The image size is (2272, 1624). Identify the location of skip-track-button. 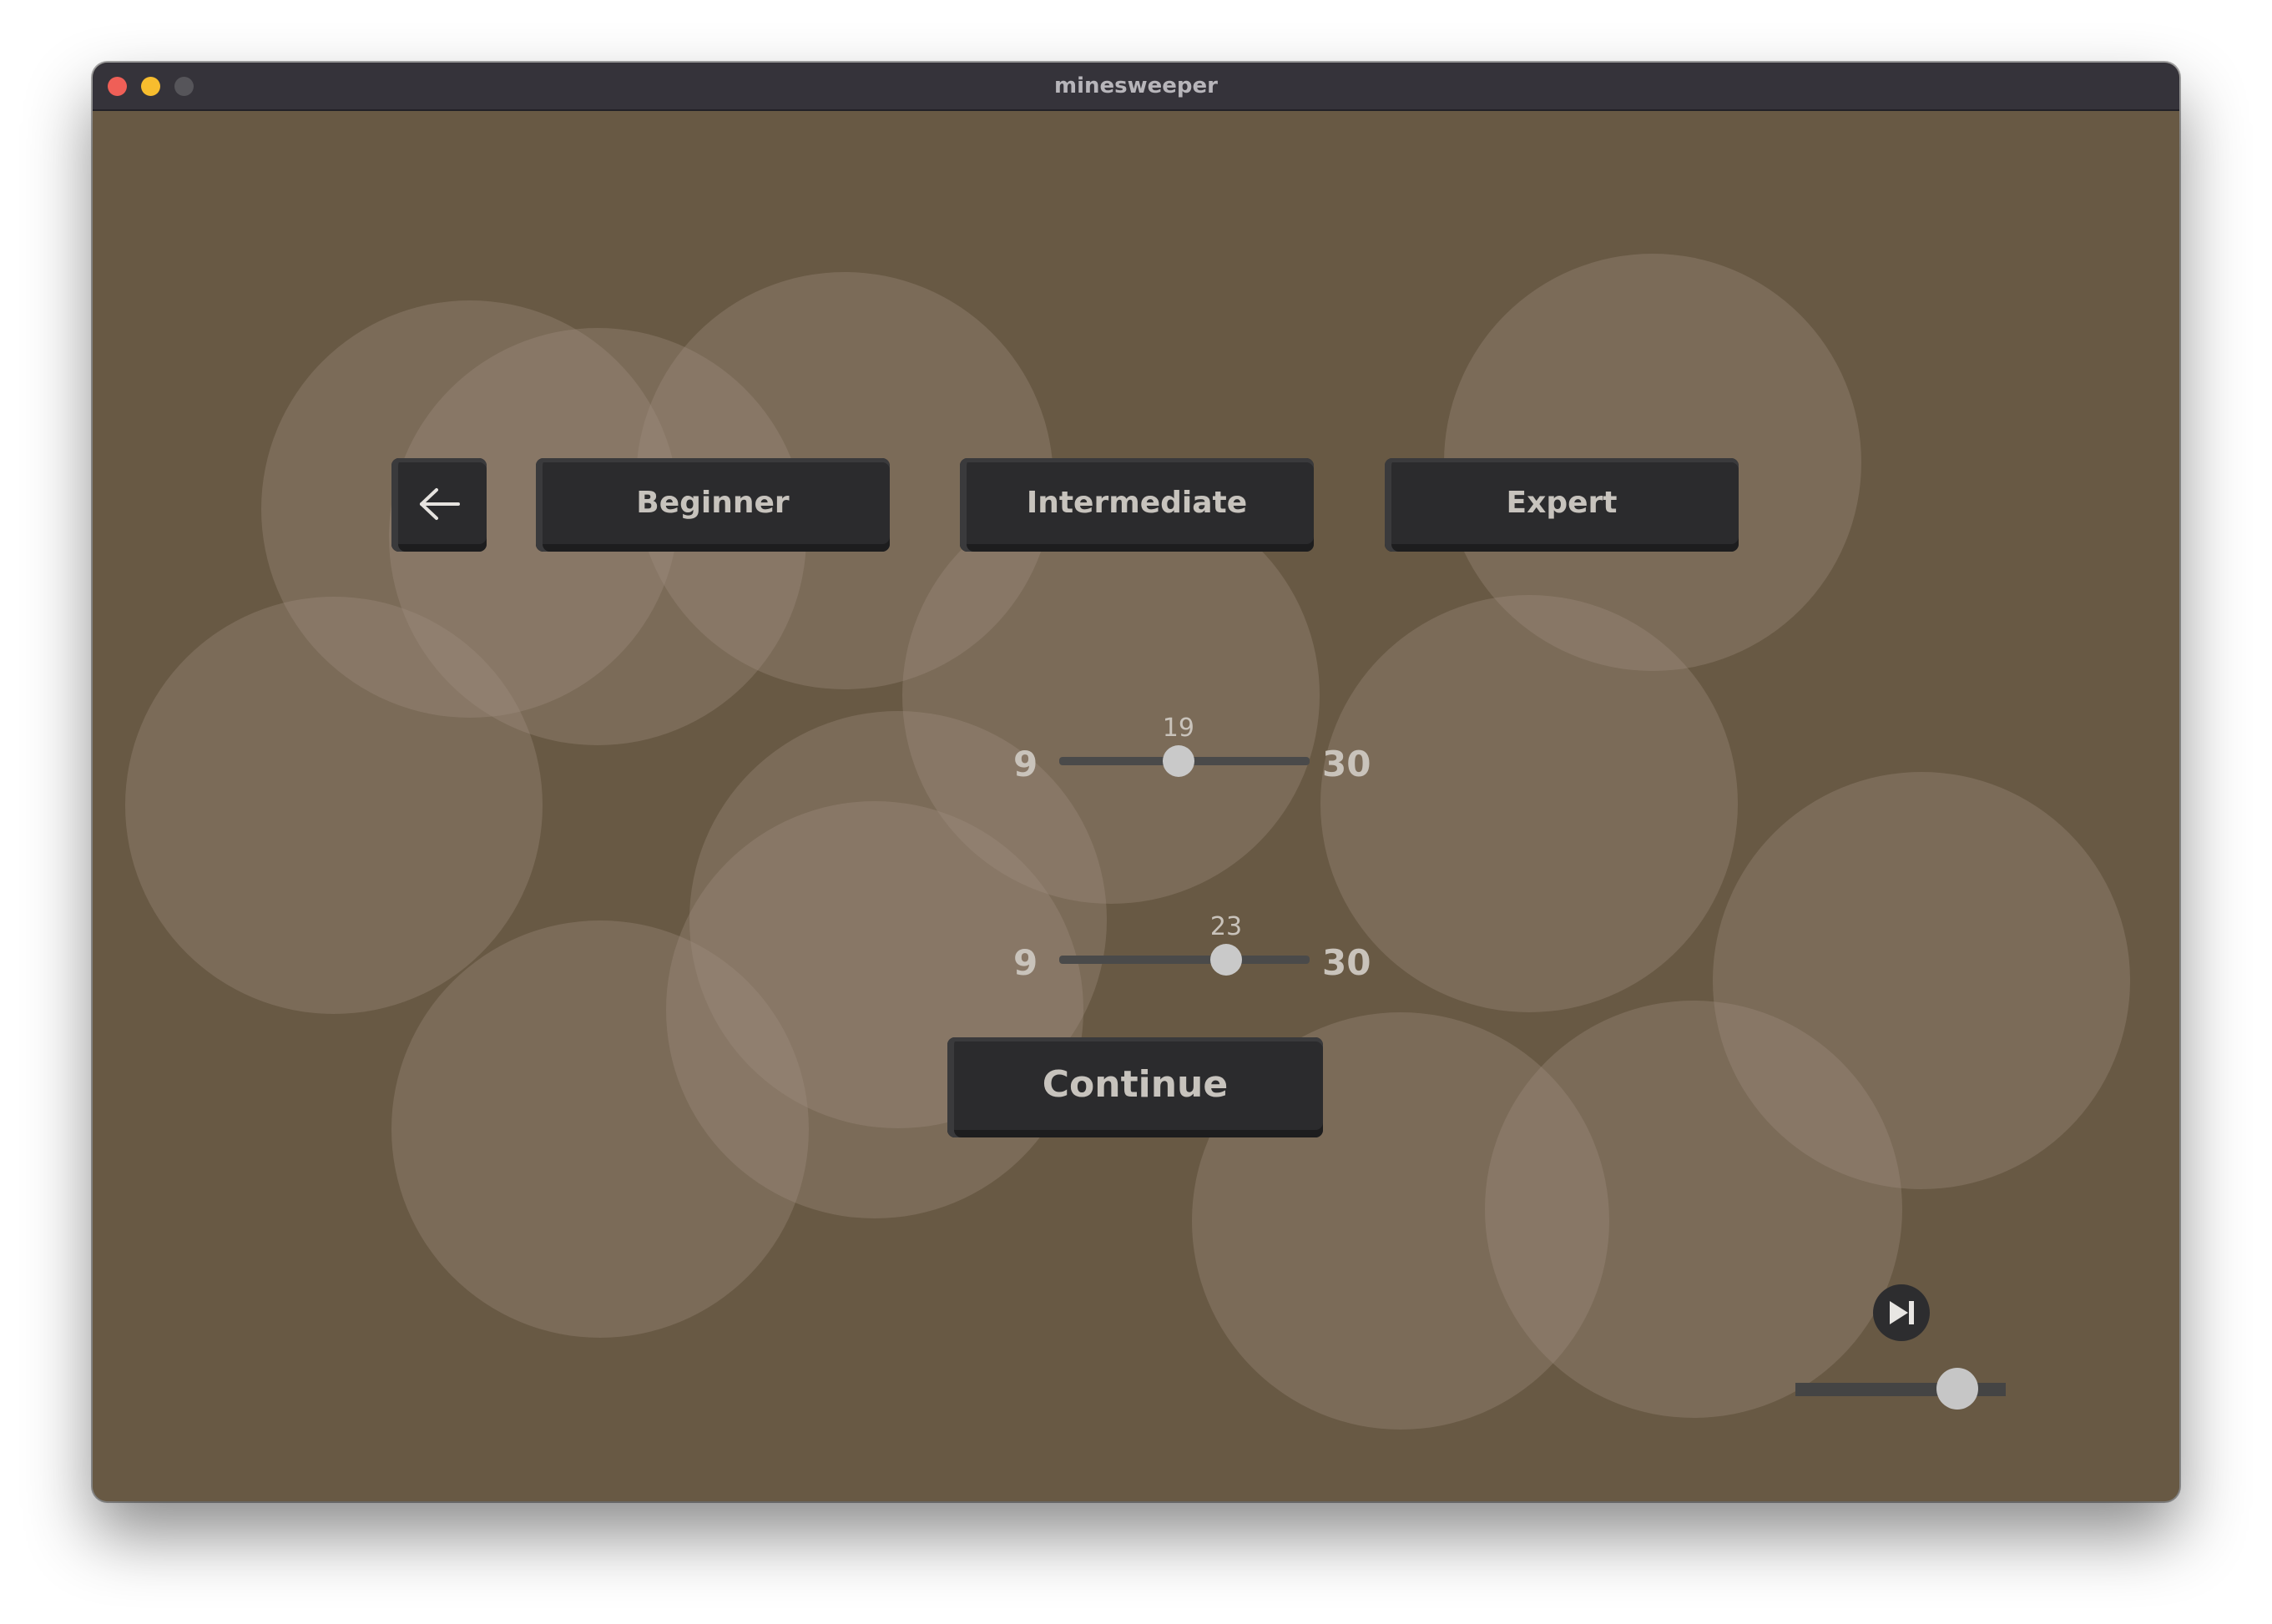
(1902, 1312).